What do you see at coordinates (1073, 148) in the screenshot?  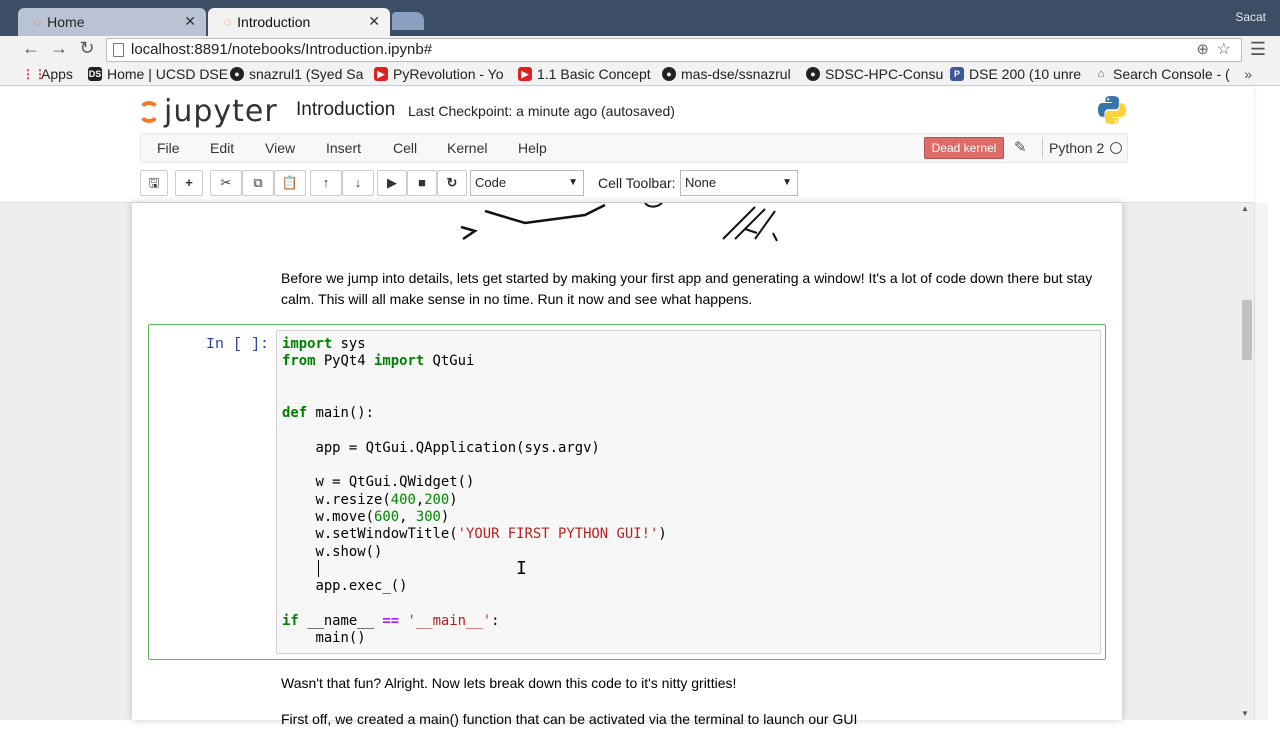 I see `kernel-name: Python 2` at bounding box center [1073, 148].